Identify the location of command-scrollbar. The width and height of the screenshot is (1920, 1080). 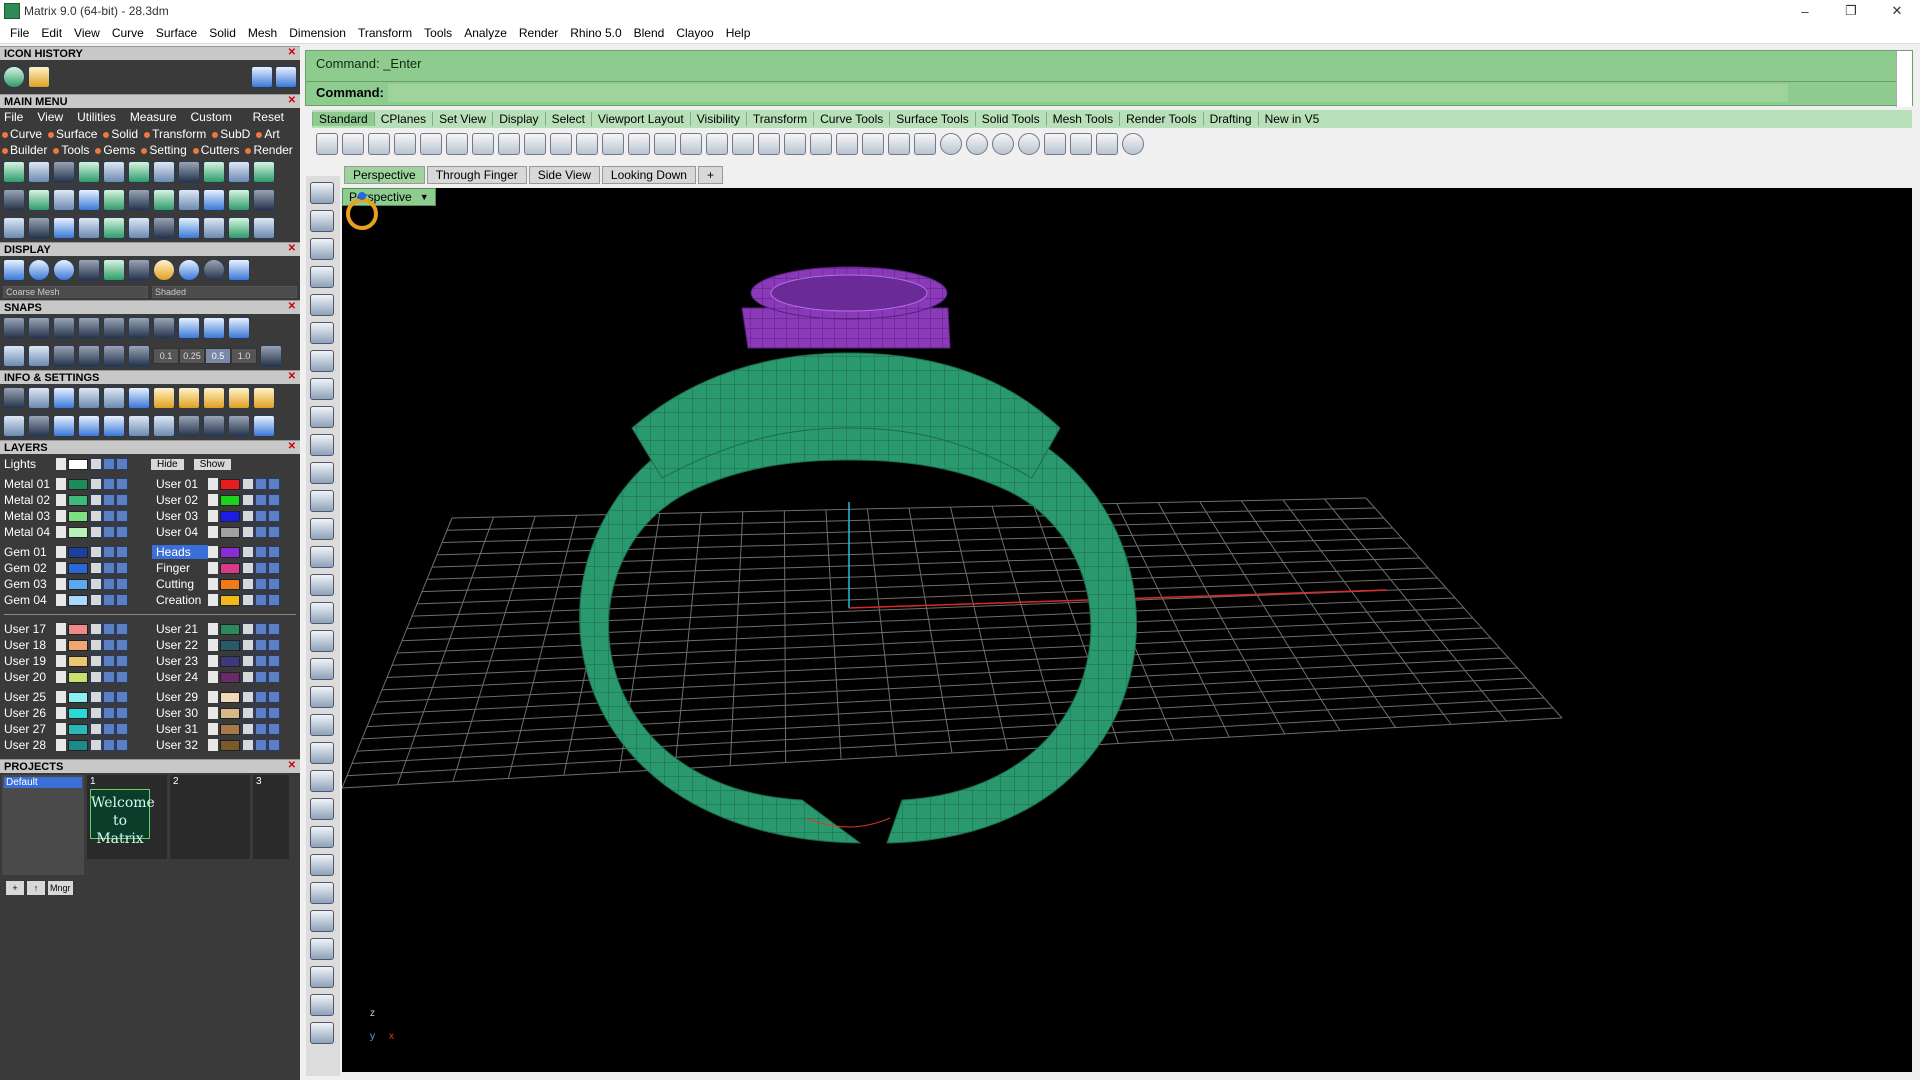
(1904, 79).